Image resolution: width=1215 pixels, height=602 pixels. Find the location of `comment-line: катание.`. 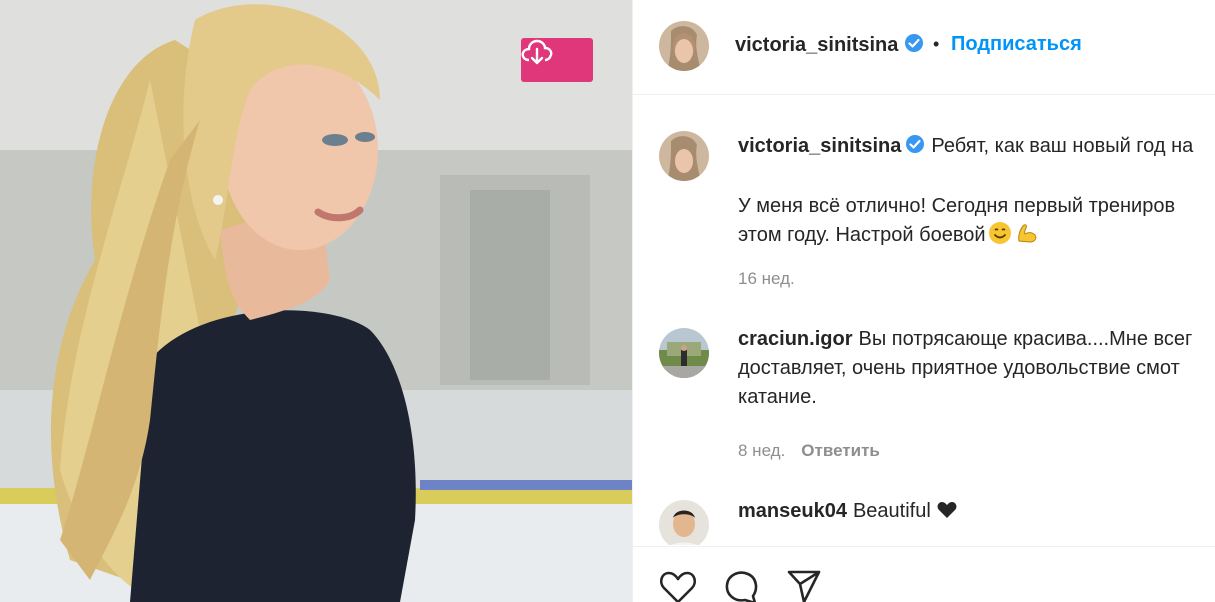

comment-line: катание. is located at coordinates (777, 397).